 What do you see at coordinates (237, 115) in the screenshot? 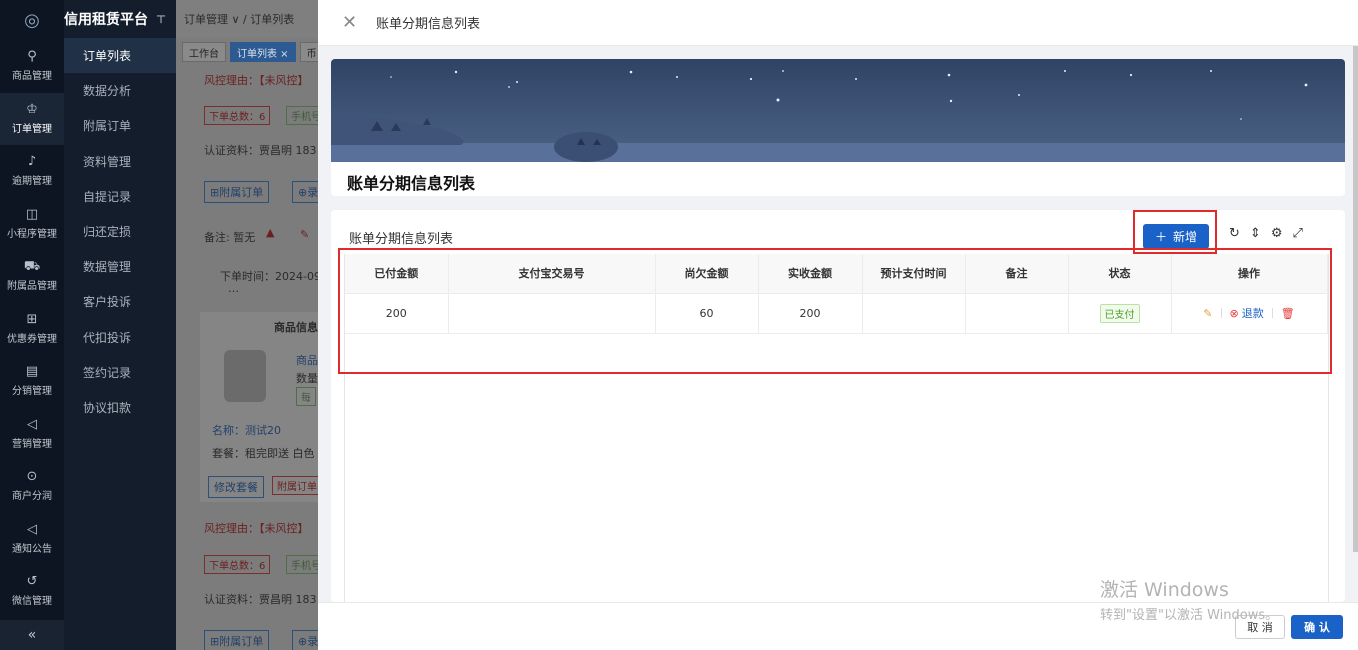
I see `order-count-tag: 下单总数：6` at bounding box center [237, 115].